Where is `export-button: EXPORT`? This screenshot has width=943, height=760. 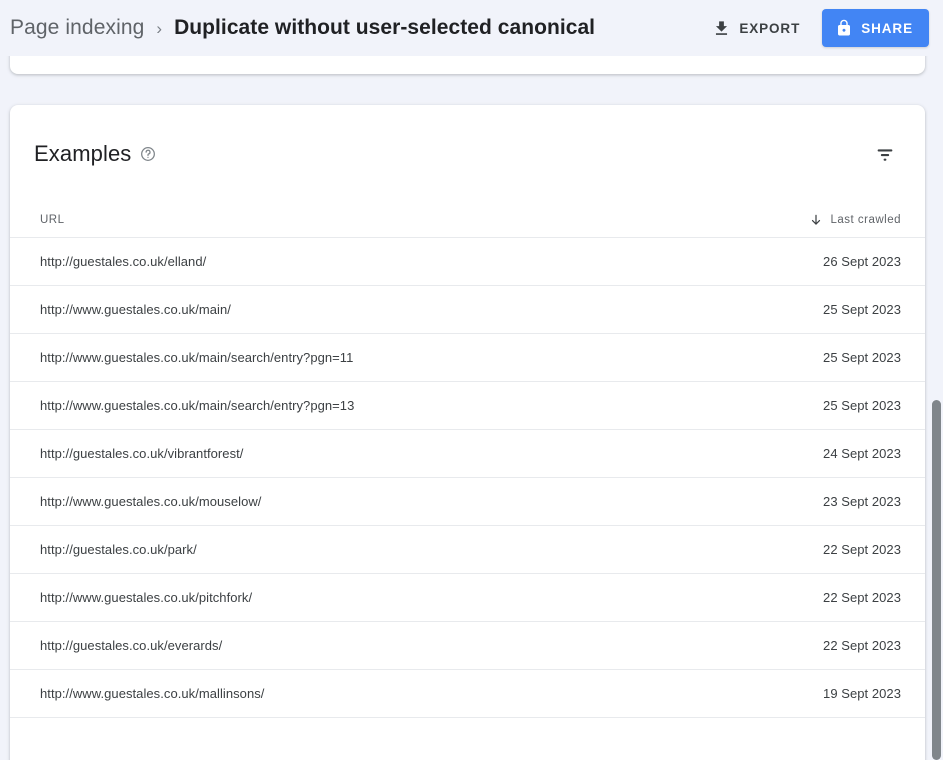 export-button: EXPORT is located at coordinates (756, 28).